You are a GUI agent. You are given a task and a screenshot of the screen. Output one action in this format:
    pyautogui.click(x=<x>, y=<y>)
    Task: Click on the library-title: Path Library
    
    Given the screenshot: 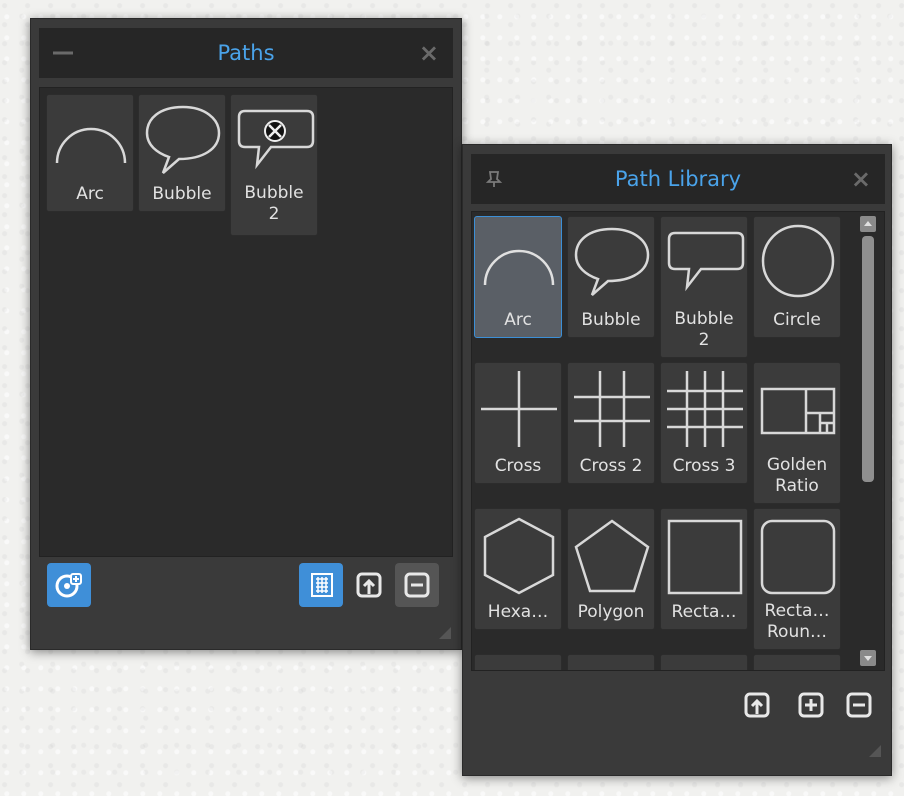 What is the action you would take?
    pyautogui.click(x=678, y=179)
    